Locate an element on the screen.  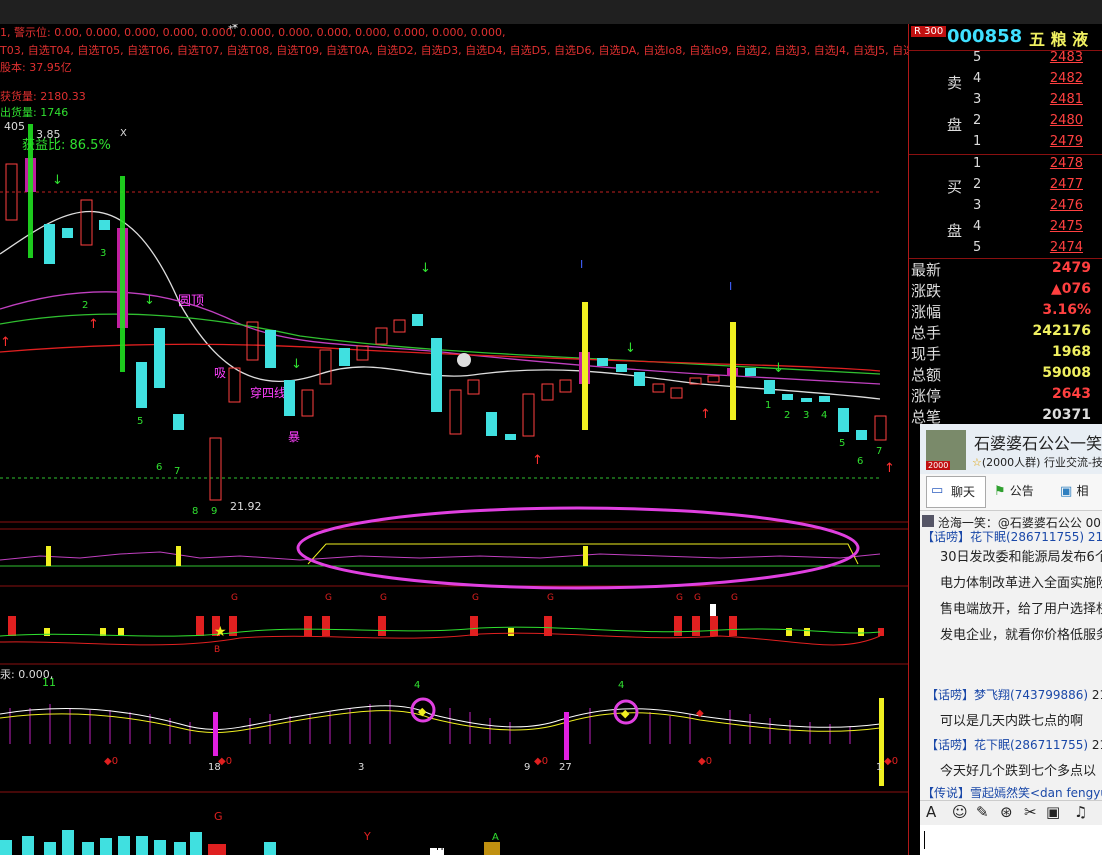
avatar-badge: 2000 is located at coordinates (938, 465).